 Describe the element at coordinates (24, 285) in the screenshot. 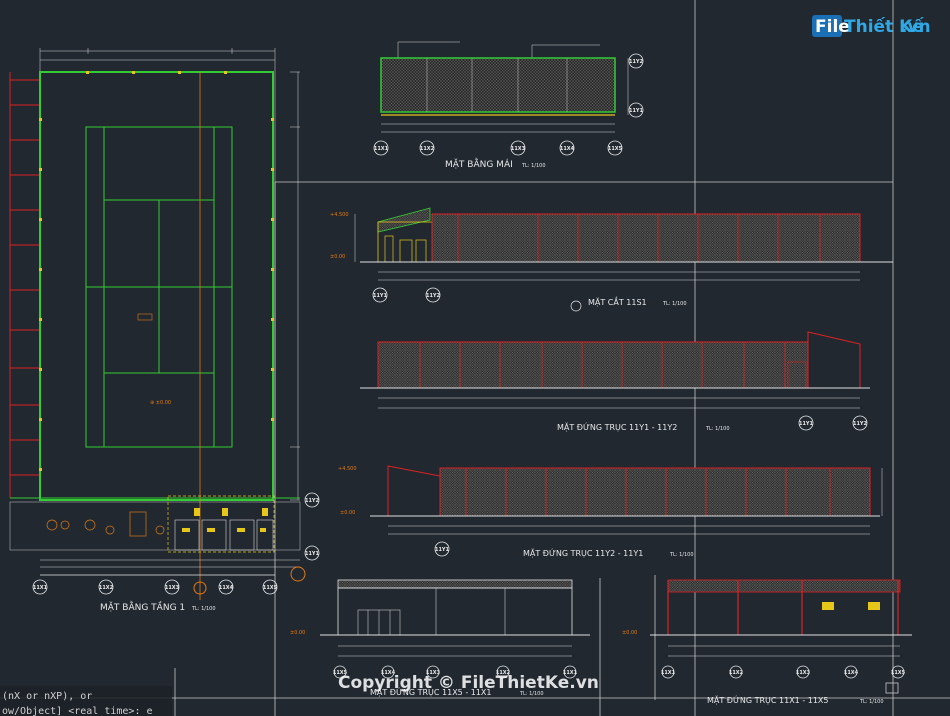

I see `left-fence-posts` at that location.